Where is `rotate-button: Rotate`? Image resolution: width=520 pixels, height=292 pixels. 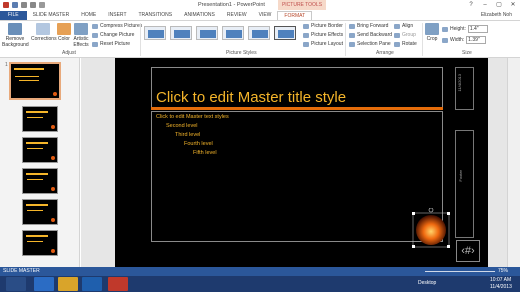
rotate-button: Rotate is located at coordinates (405, 44).